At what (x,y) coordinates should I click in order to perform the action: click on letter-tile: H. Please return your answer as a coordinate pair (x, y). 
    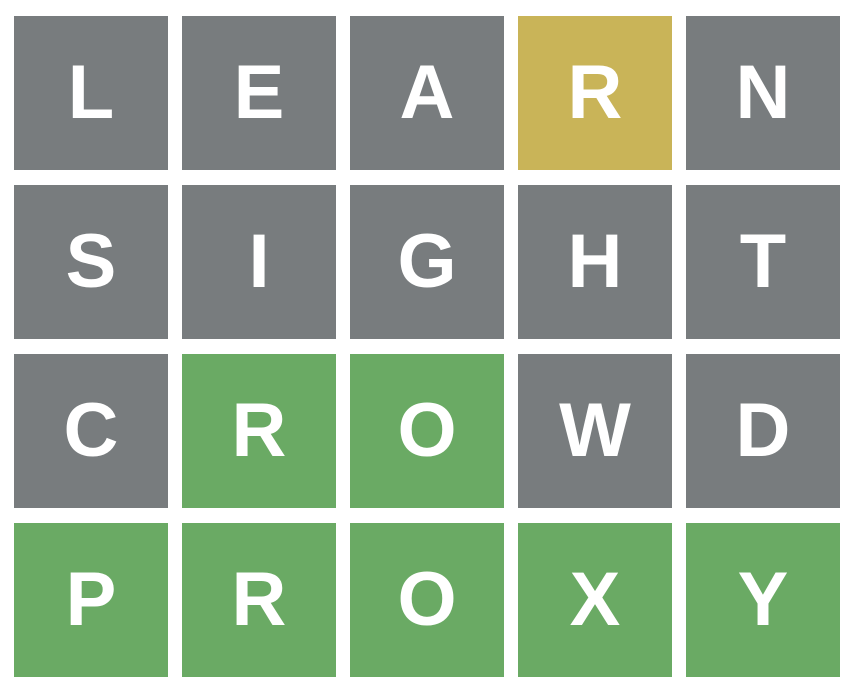
    Looking at the image, I should click on (595, 262).